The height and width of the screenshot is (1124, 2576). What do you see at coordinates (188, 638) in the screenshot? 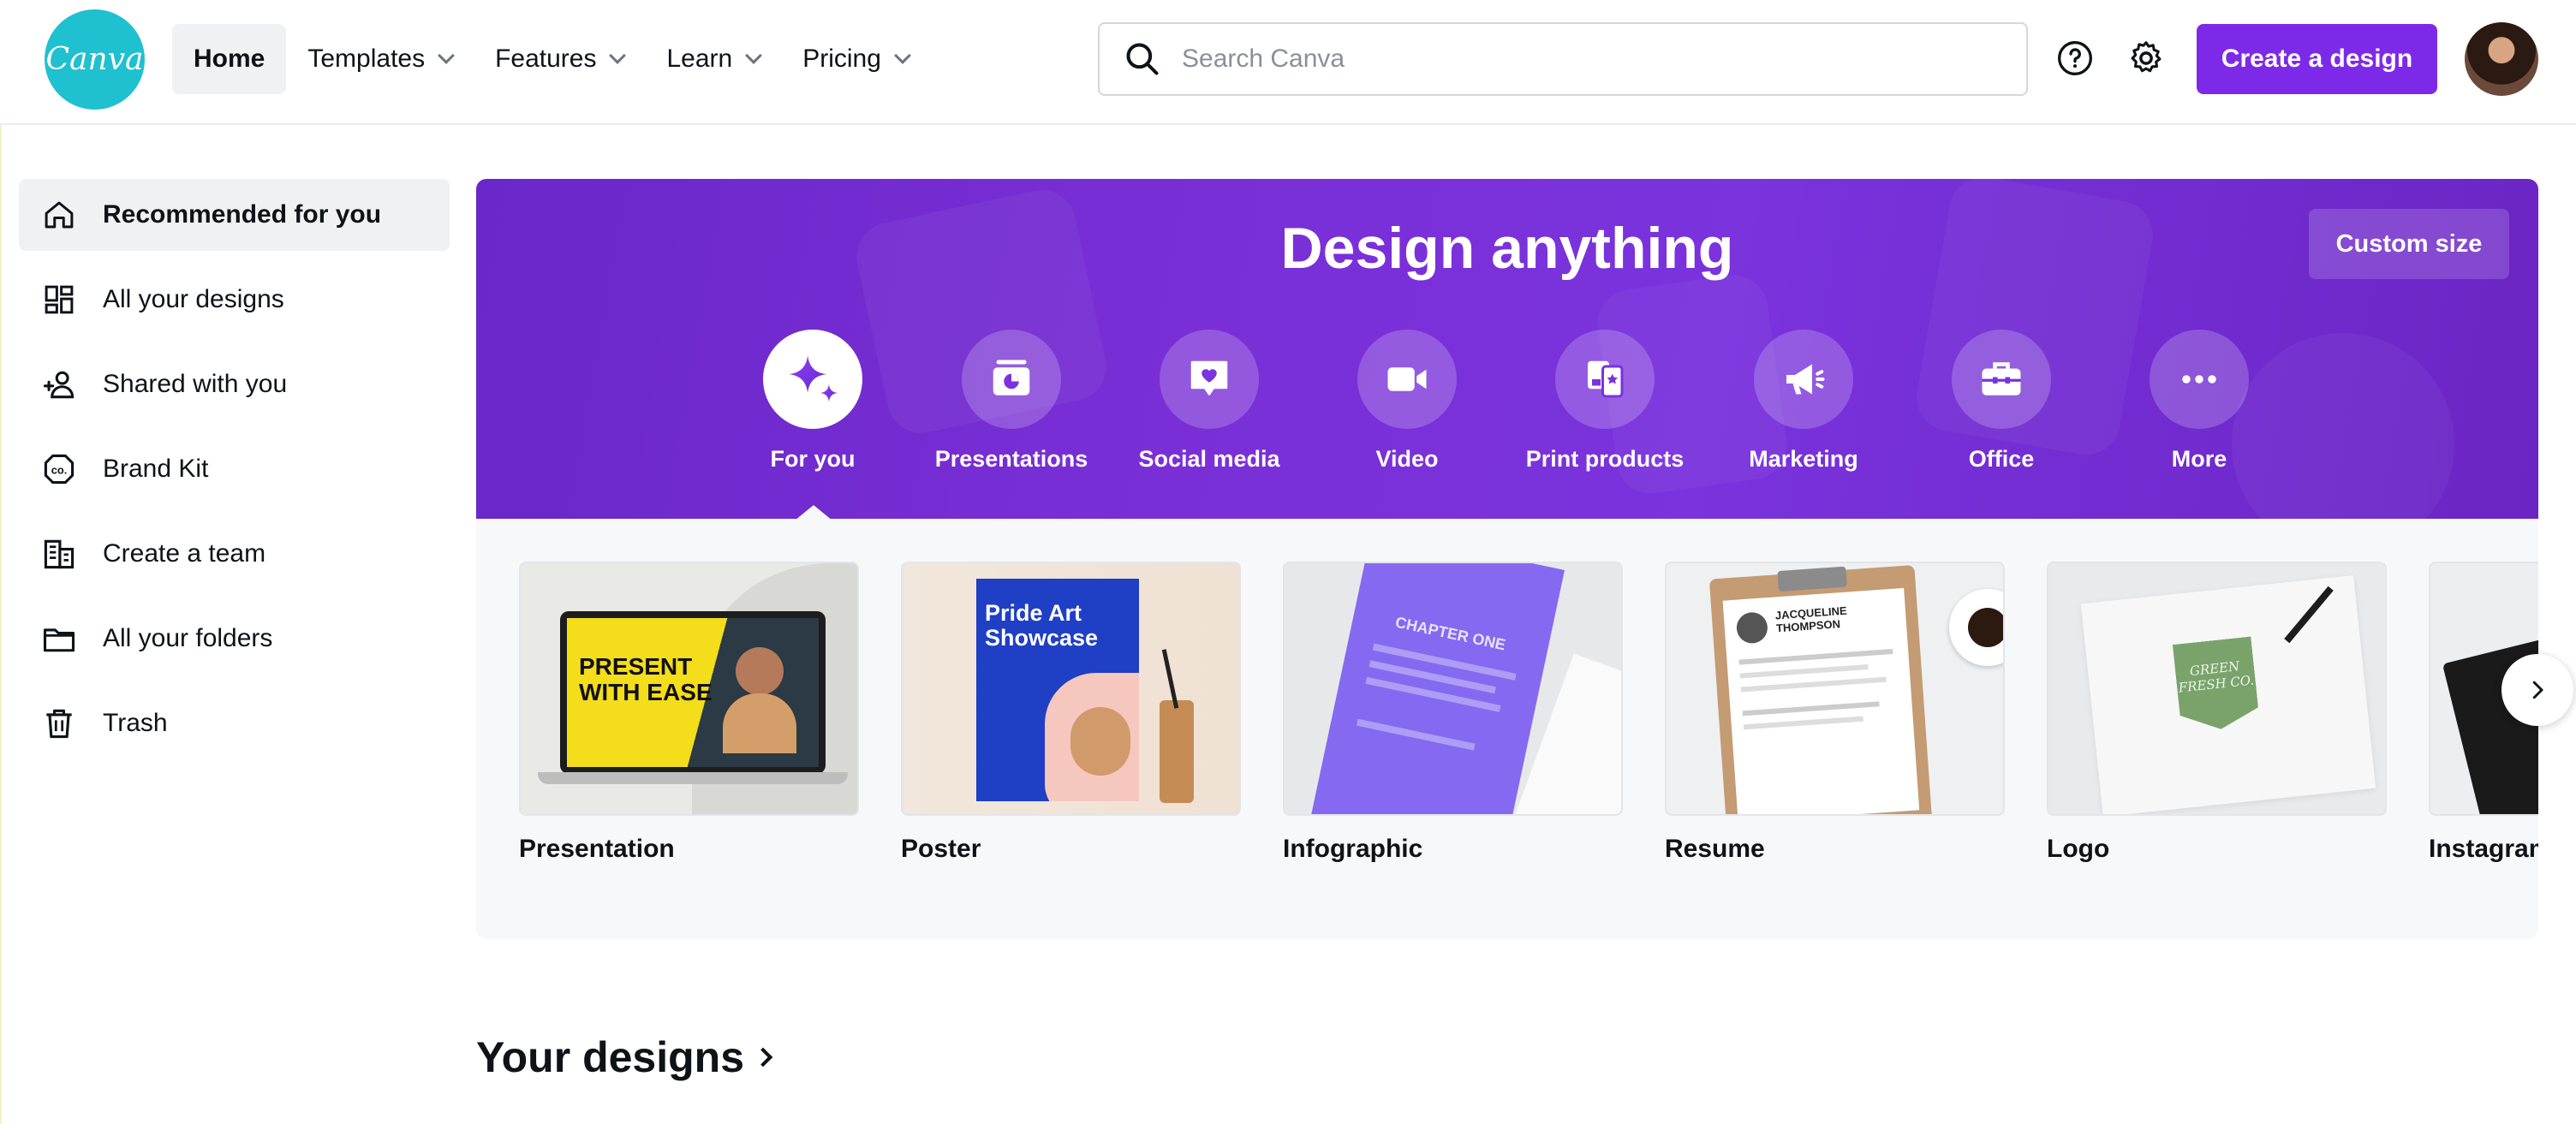
I see `sidebar-item-label: All your folders` at bounding box center [188, 638].